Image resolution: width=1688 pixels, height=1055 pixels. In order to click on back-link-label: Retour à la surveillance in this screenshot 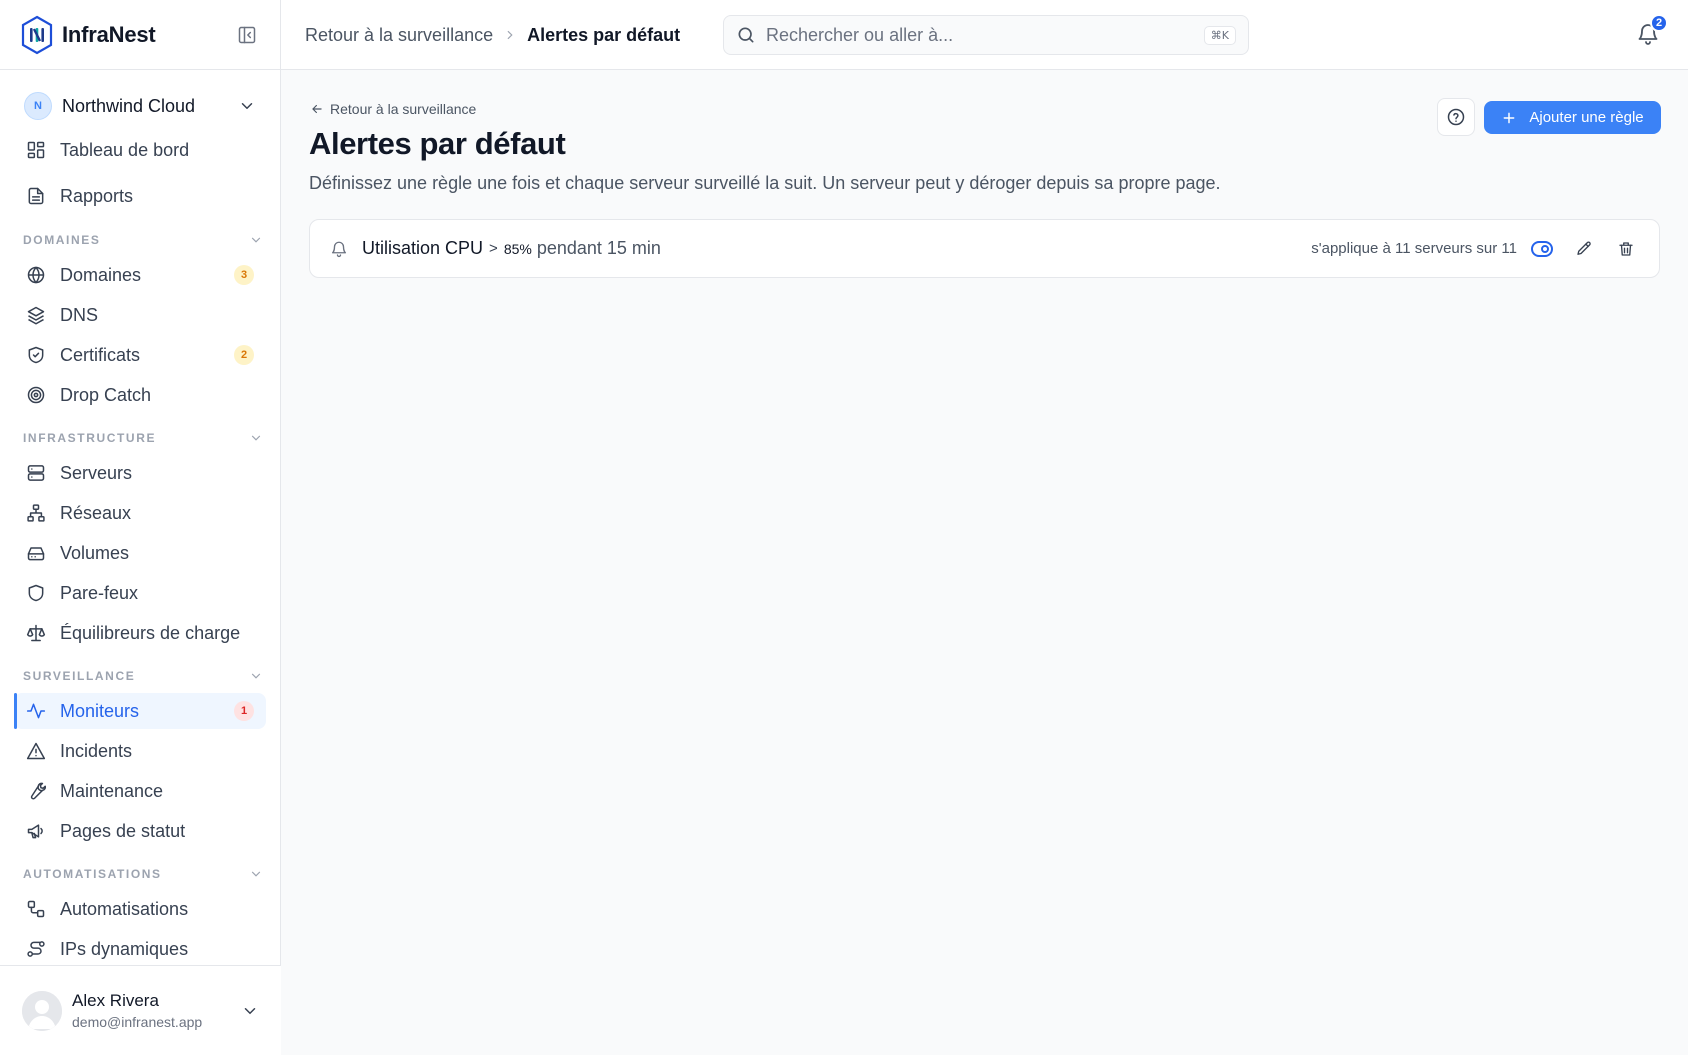, I will do `click(403, 109)`.